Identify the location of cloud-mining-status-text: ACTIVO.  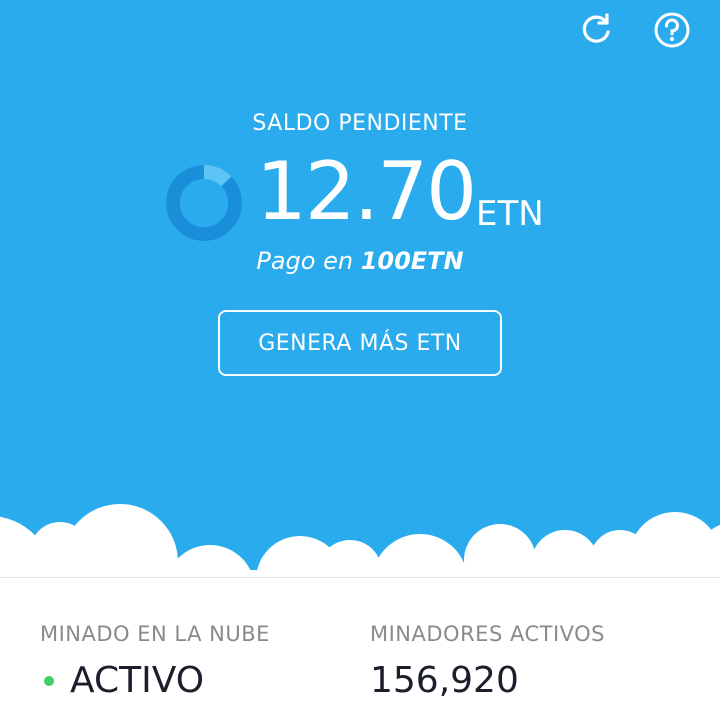
(137, 680).